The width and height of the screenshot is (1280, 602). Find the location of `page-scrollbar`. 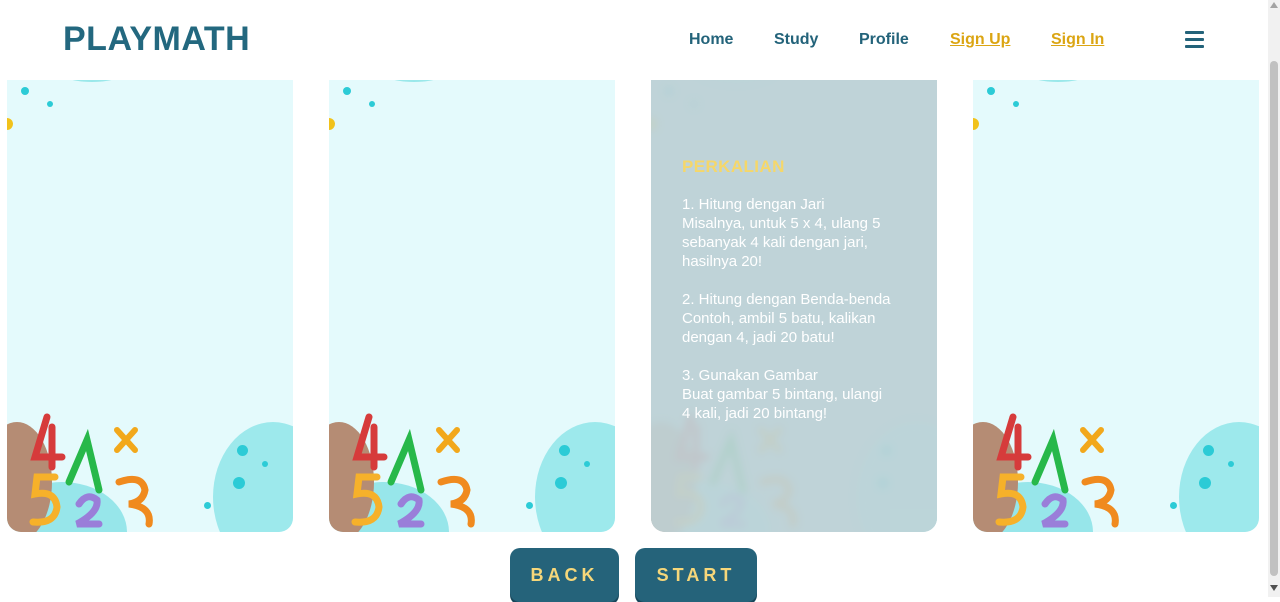

page-scrollbar is located at coordinates (1274, 298).